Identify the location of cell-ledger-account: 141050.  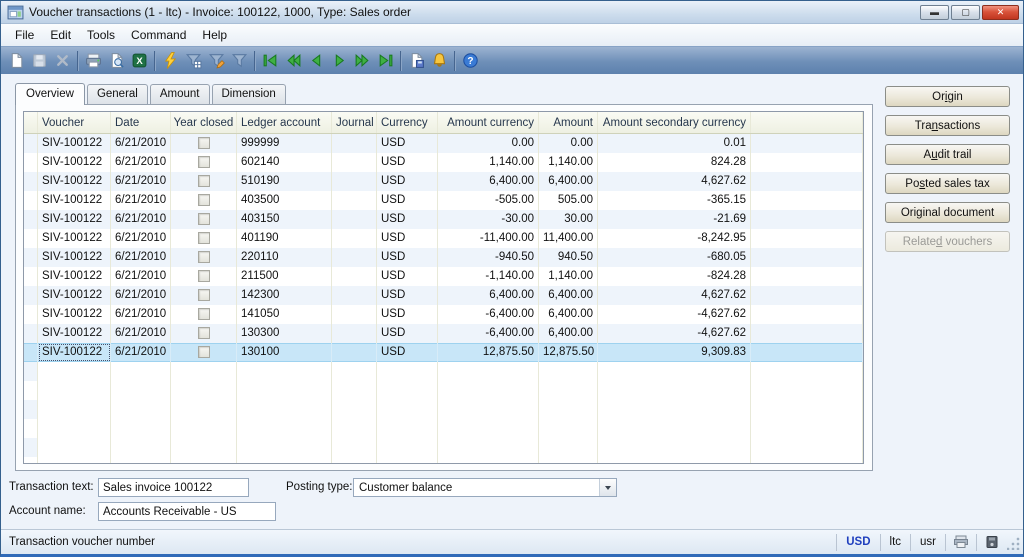
(284, 314).